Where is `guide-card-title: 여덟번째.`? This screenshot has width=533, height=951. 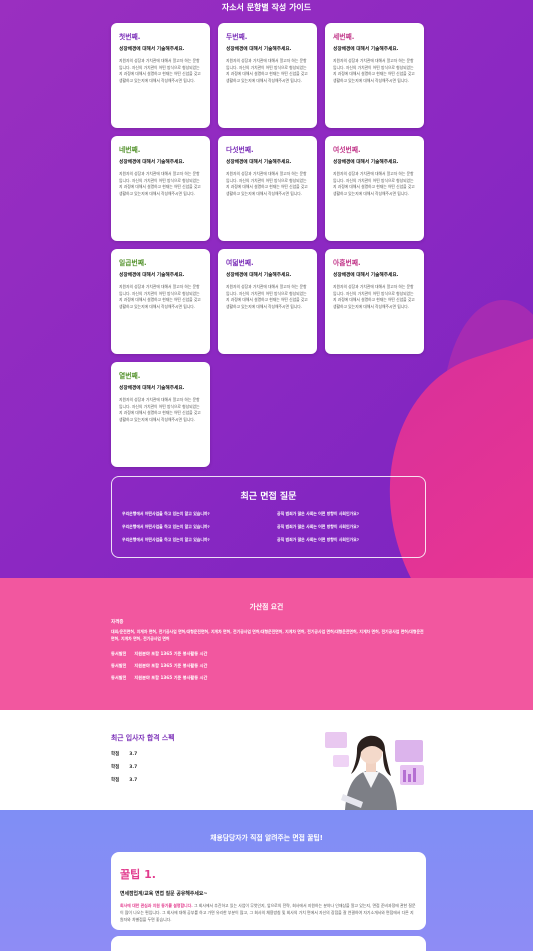
guide-card-title: 여덟번째. is located at coordinates (240, 263).